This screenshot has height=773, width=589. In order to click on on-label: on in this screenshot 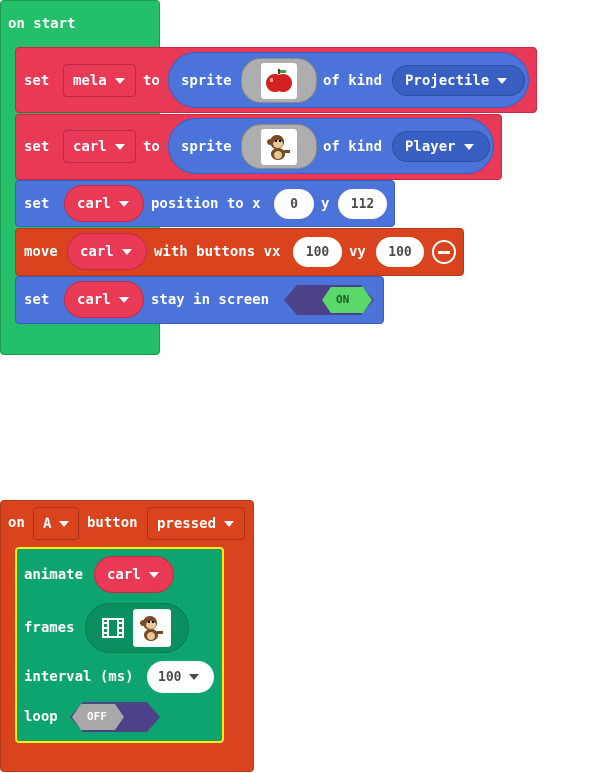, I will do `click(16, 523)`.